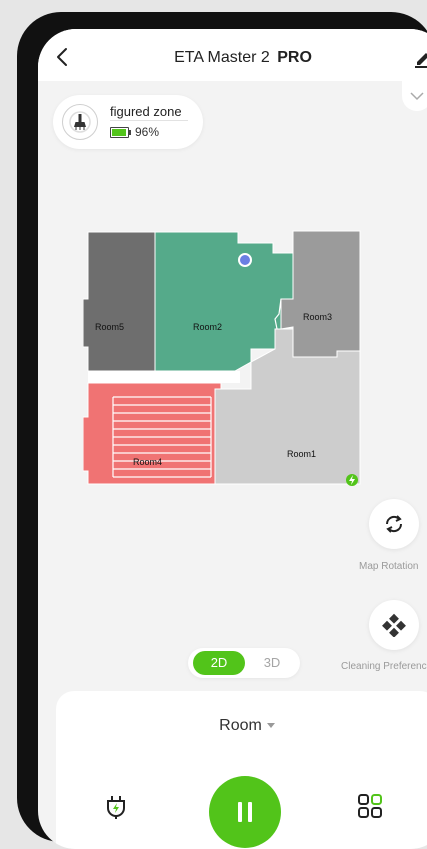 The width and height of the screenshot is (427, 849). Describe the element at coordinates (119, 301) in the screenshot. I see `room-room5` at that location.